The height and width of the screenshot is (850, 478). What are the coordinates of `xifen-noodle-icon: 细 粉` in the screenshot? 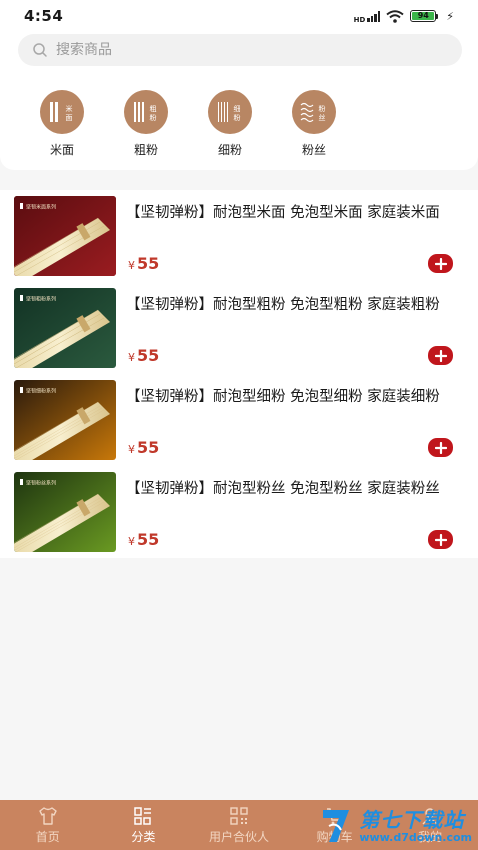 It's located at (230, 112).